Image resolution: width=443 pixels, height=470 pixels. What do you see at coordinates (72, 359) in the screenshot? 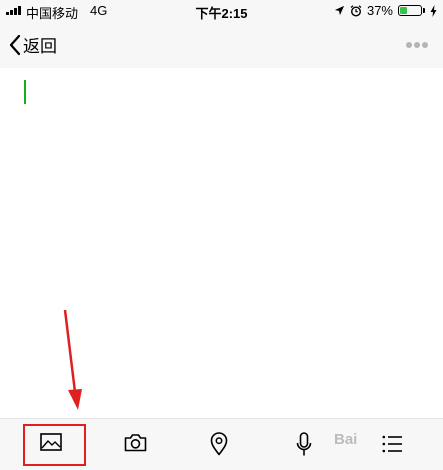
I see `annotation-arrow` at bounding box center [72, 359].